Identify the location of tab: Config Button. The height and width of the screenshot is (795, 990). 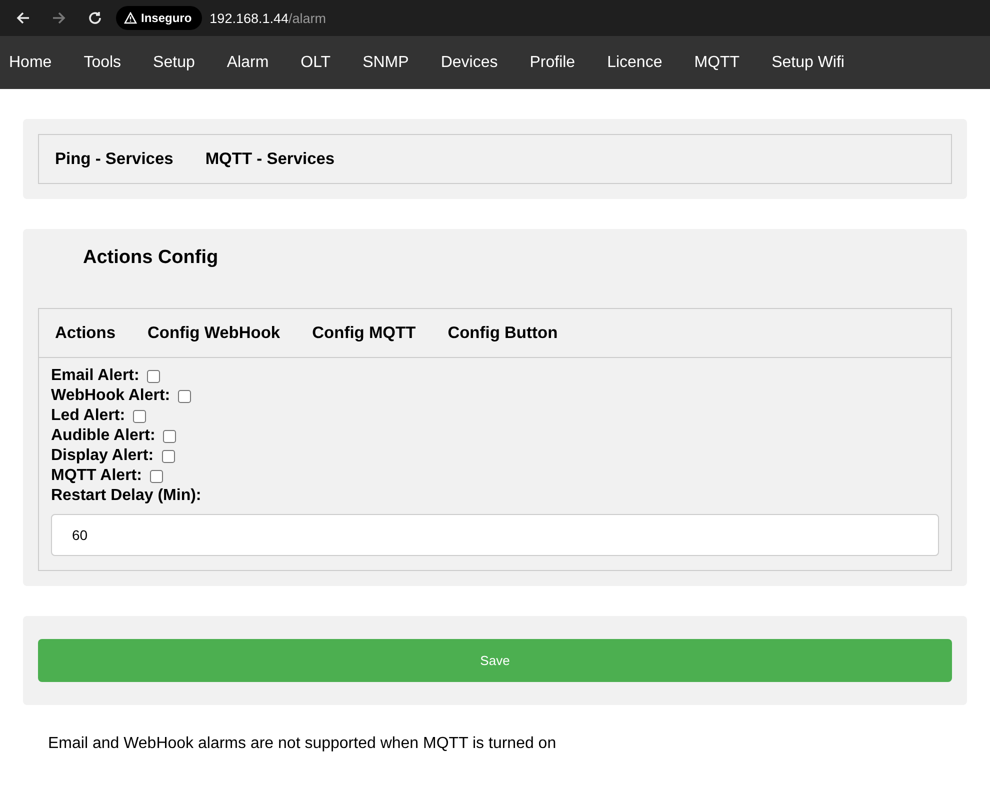
(503, 333).